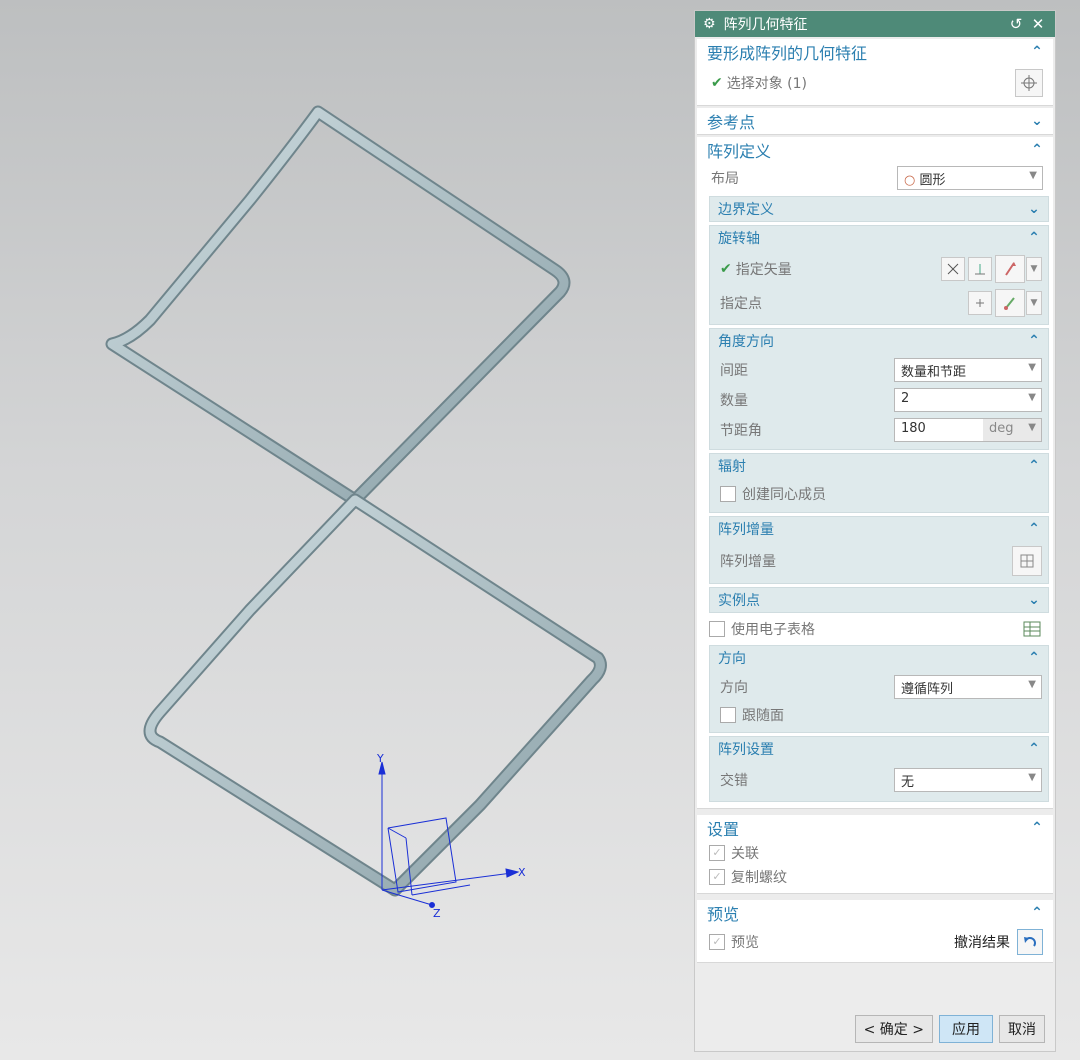  Describe the element at coordinates (709, 24) in the screenshot. I see `gear-icon: ⚙` at that location.